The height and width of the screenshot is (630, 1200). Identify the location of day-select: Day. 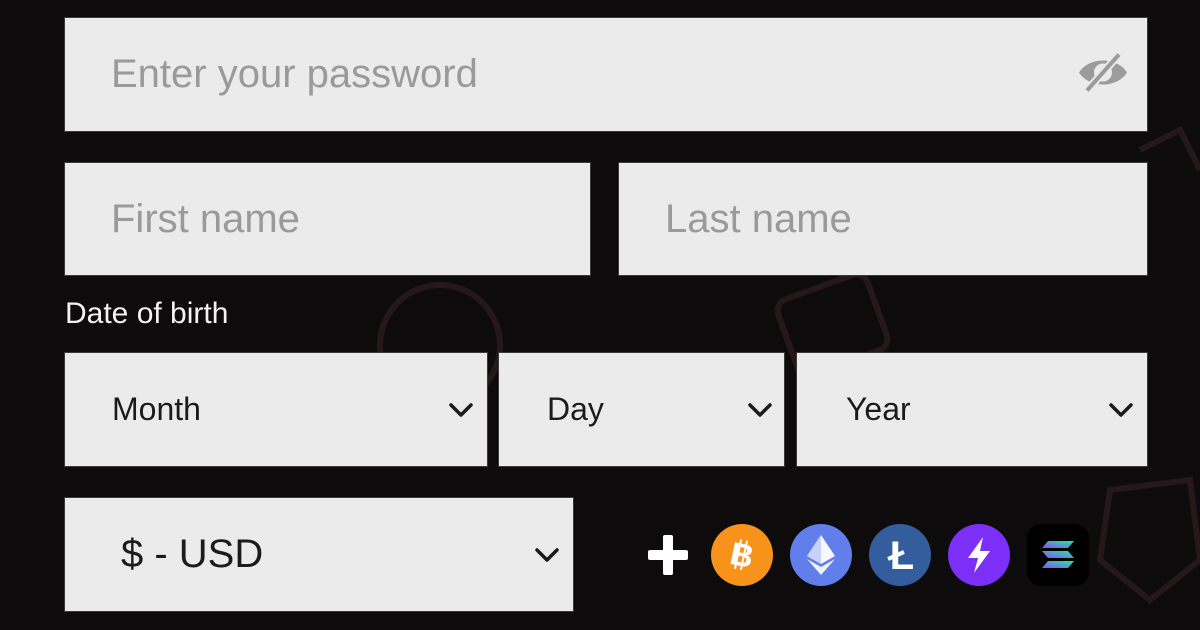
(641, 409).